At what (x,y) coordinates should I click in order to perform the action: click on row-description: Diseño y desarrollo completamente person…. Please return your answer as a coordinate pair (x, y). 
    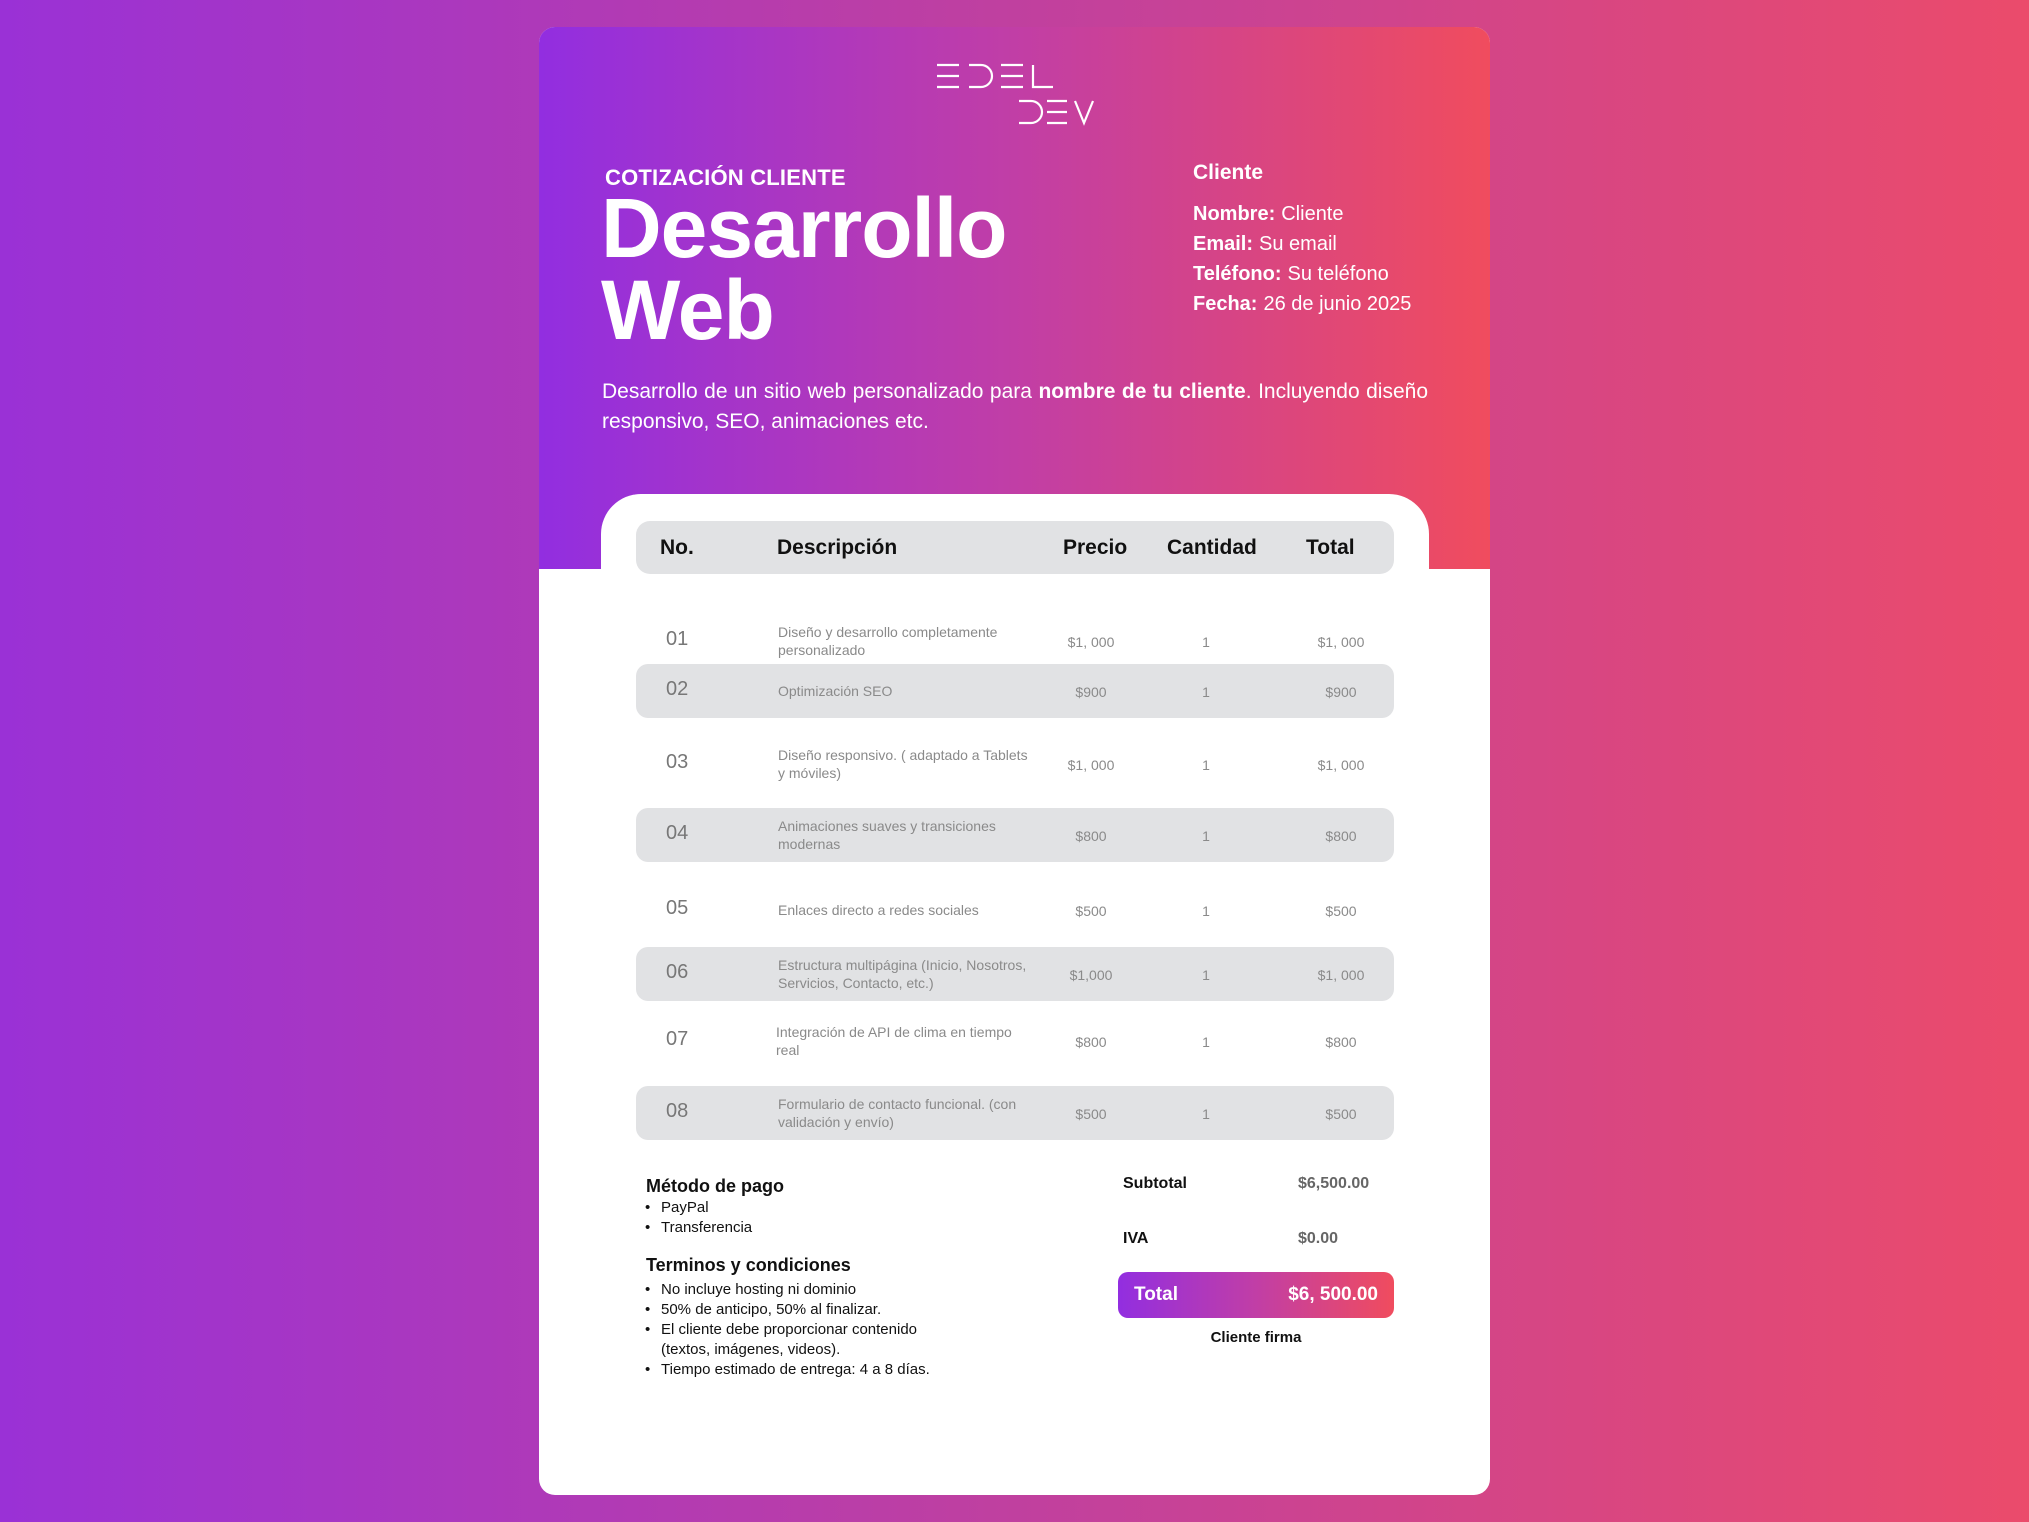
    Looking at the image, I should click on (888, 641).